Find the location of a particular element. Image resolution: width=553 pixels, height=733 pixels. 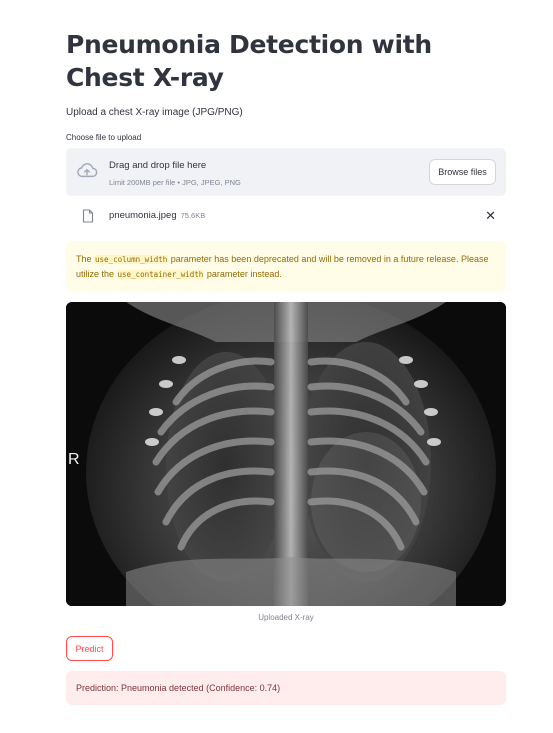

page-title: Pneumonia Detection with Chest X-ray is located at coordinates (249, 61).